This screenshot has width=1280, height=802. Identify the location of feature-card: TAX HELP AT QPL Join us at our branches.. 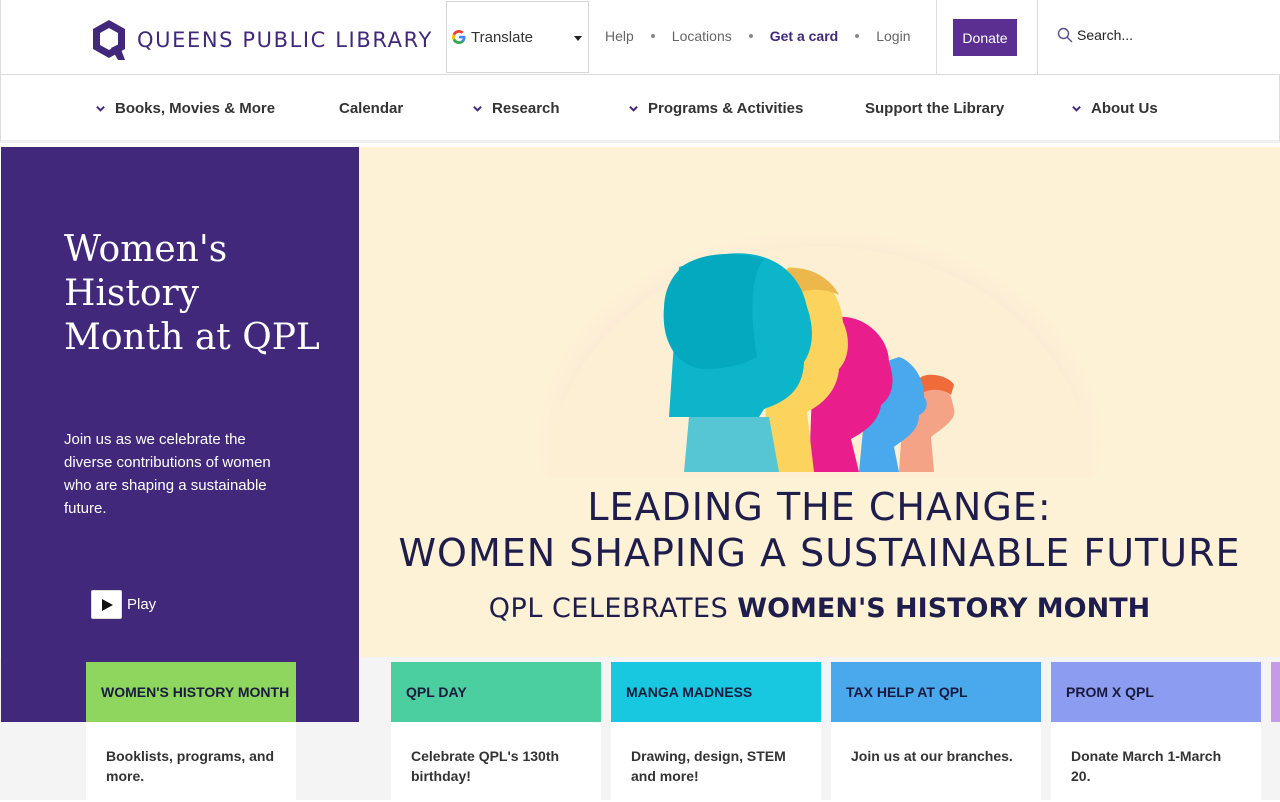
(936, 732).